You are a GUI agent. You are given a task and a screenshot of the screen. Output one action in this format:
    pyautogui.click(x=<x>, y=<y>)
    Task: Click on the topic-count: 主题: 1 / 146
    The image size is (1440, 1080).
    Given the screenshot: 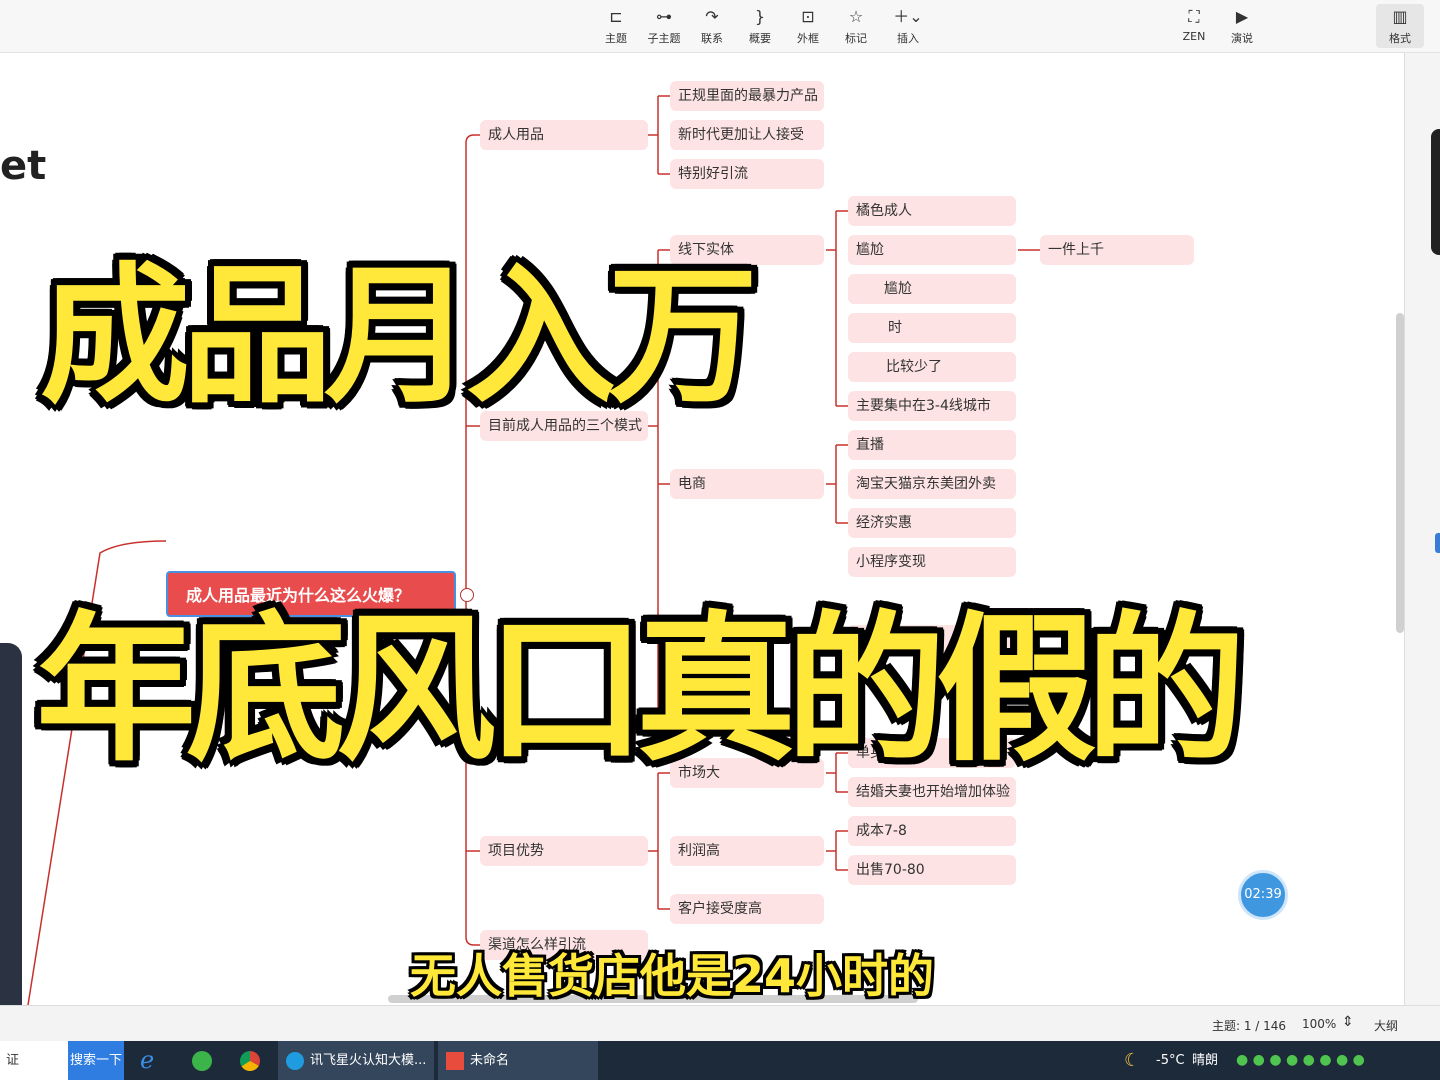 What is the action you would take?
    pyautogui.click(x=1249, y=1026)
    